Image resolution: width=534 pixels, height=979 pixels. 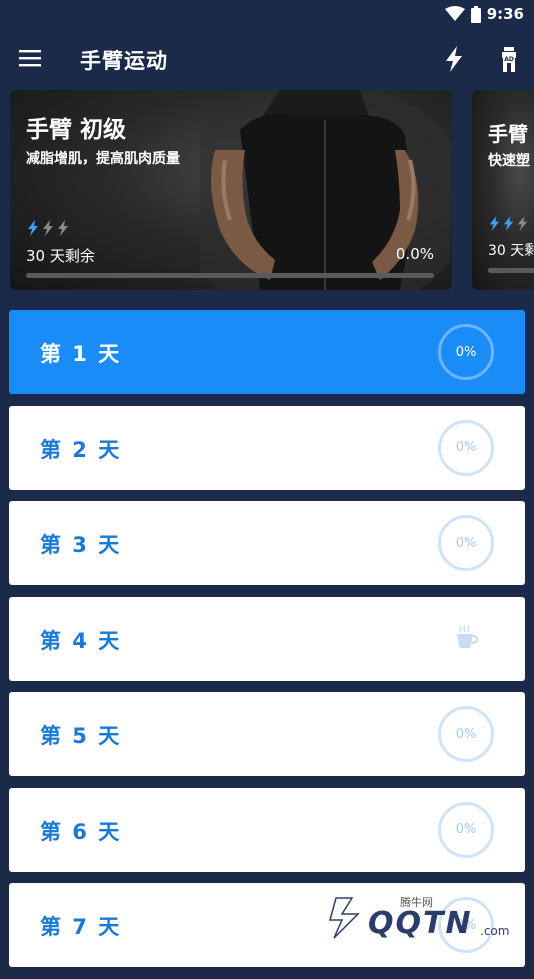 What do you see at coordinates (81, 354) in the screenshot?
I see `day-label: 第 1 天` at bounding box center [81, 354].